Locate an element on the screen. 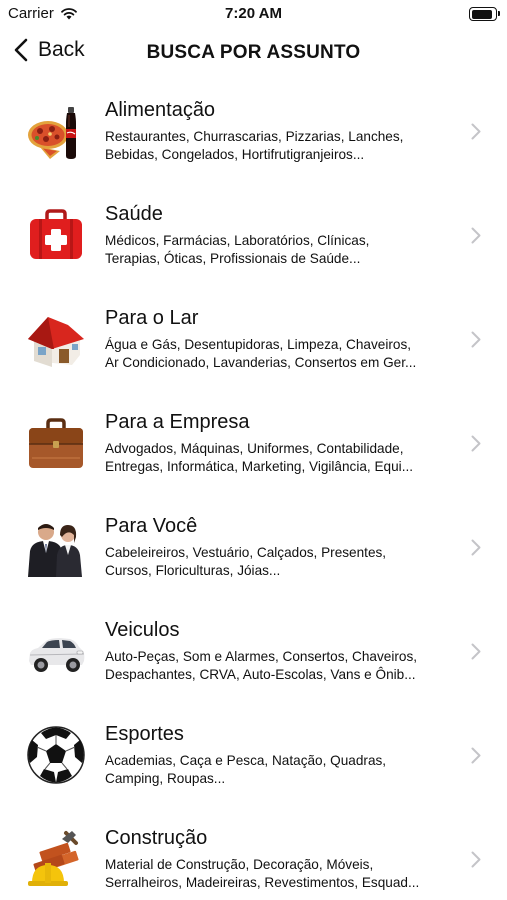  battery-fill is located at coordinates (482, 14).